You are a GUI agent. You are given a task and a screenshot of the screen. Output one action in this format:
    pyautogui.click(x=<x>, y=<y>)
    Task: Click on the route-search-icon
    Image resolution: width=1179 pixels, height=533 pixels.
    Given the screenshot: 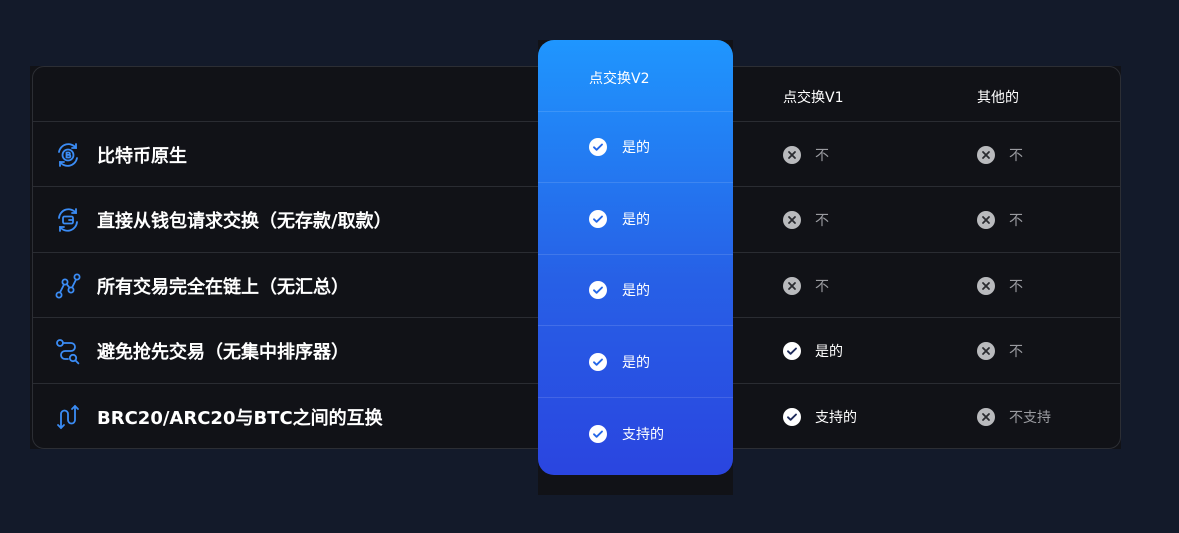 What is the action you would take?
    pyautogui.click(x=68, y=351)
    